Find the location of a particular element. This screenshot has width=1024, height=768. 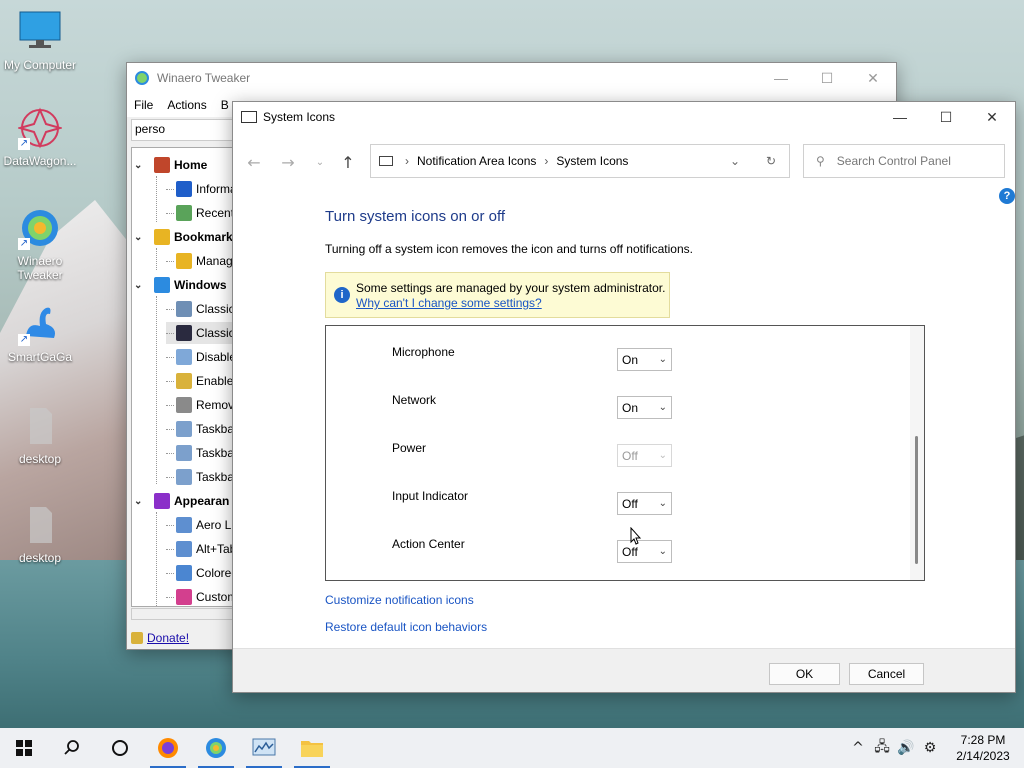

tree-item: Remov is located at coordinates (200, 405).